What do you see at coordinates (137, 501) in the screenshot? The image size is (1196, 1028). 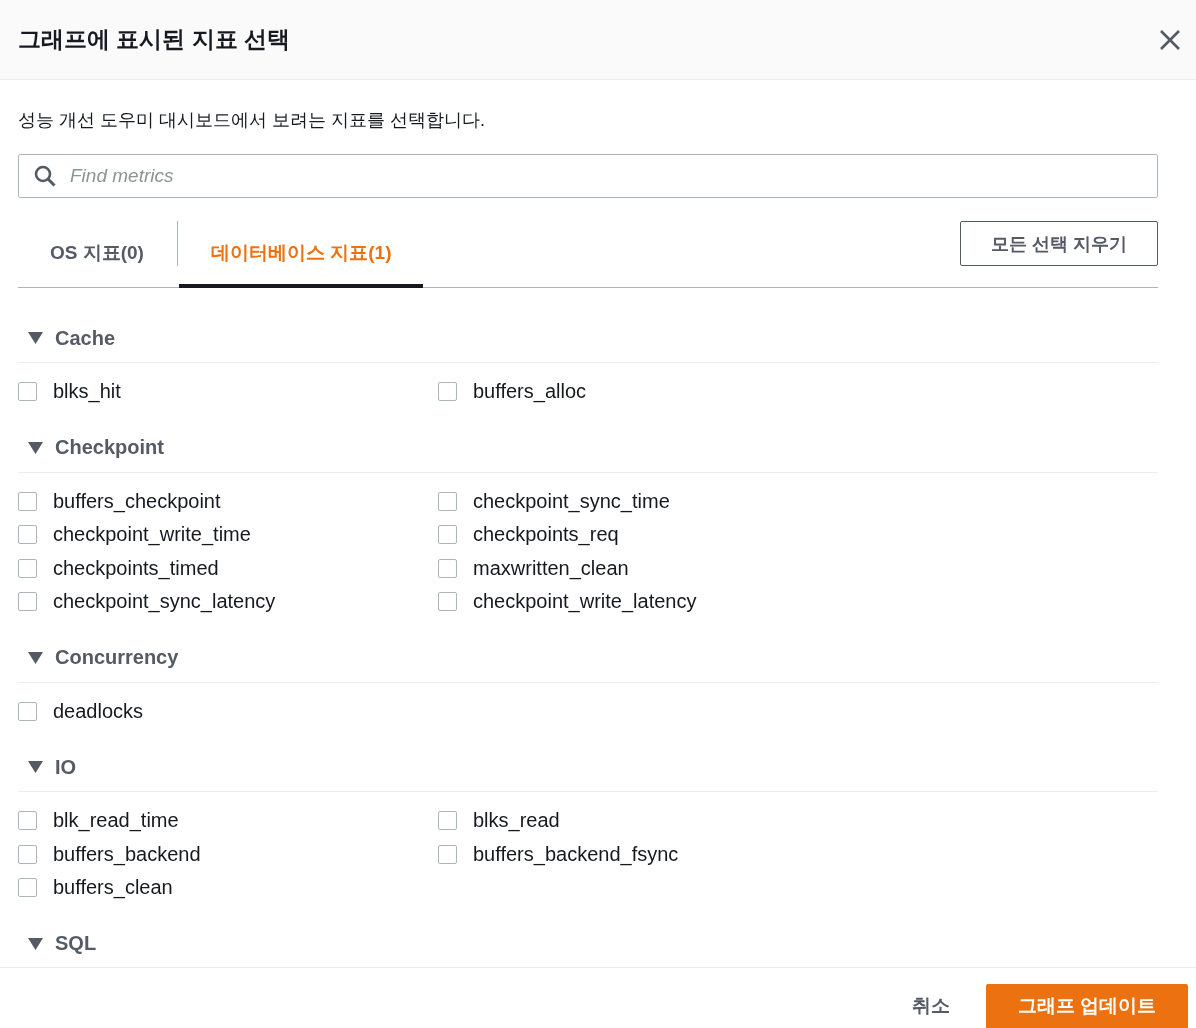 I see `metric-label: buffers_checkpoint` at bounding box center [137, 501].